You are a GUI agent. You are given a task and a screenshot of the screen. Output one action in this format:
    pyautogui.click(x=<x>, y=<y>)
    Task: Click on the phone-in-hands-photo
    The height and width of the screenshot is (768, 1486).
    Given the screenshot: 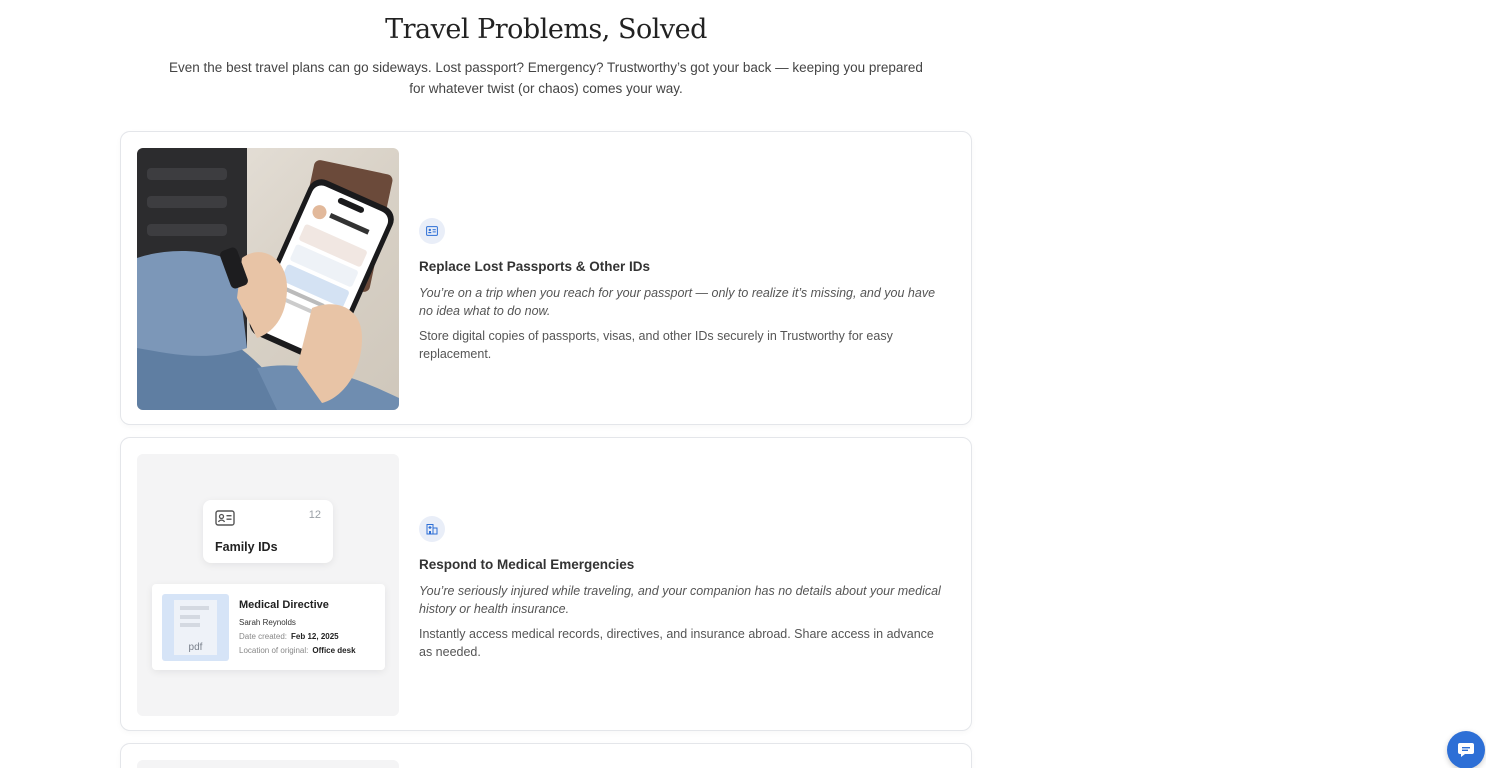 What is the action you would take?
    pyautogui.click(x=268, y=279)
    